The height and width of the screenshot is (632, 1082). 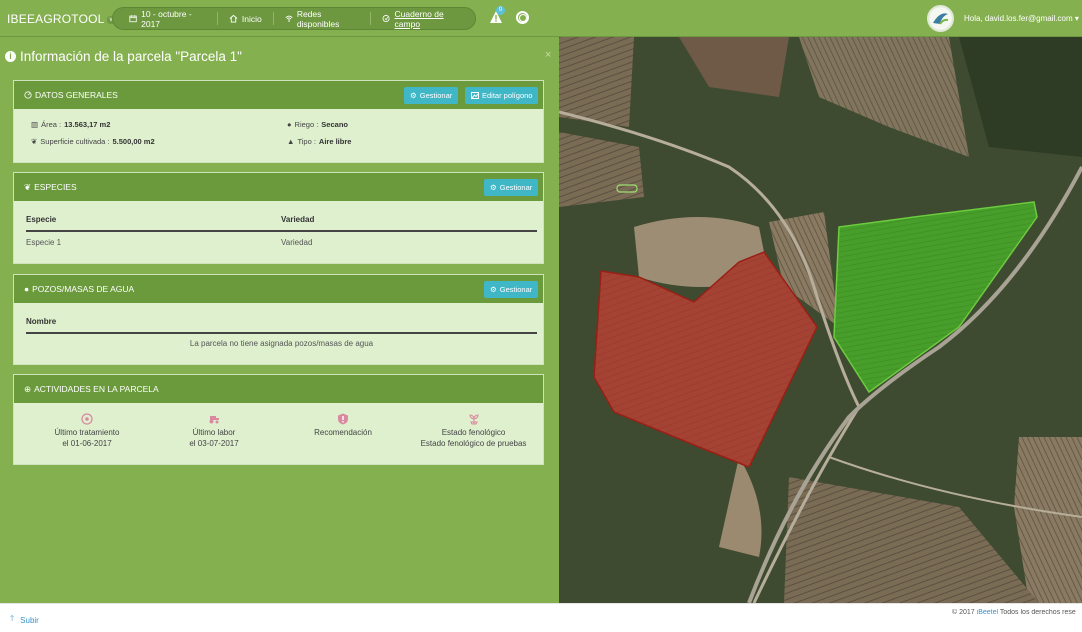 What do you see at coordinates (83, 289) in the screenshot?
I see `wells-title: POZOS/MASAS DE AGUA` at bounding box center [83, 289].